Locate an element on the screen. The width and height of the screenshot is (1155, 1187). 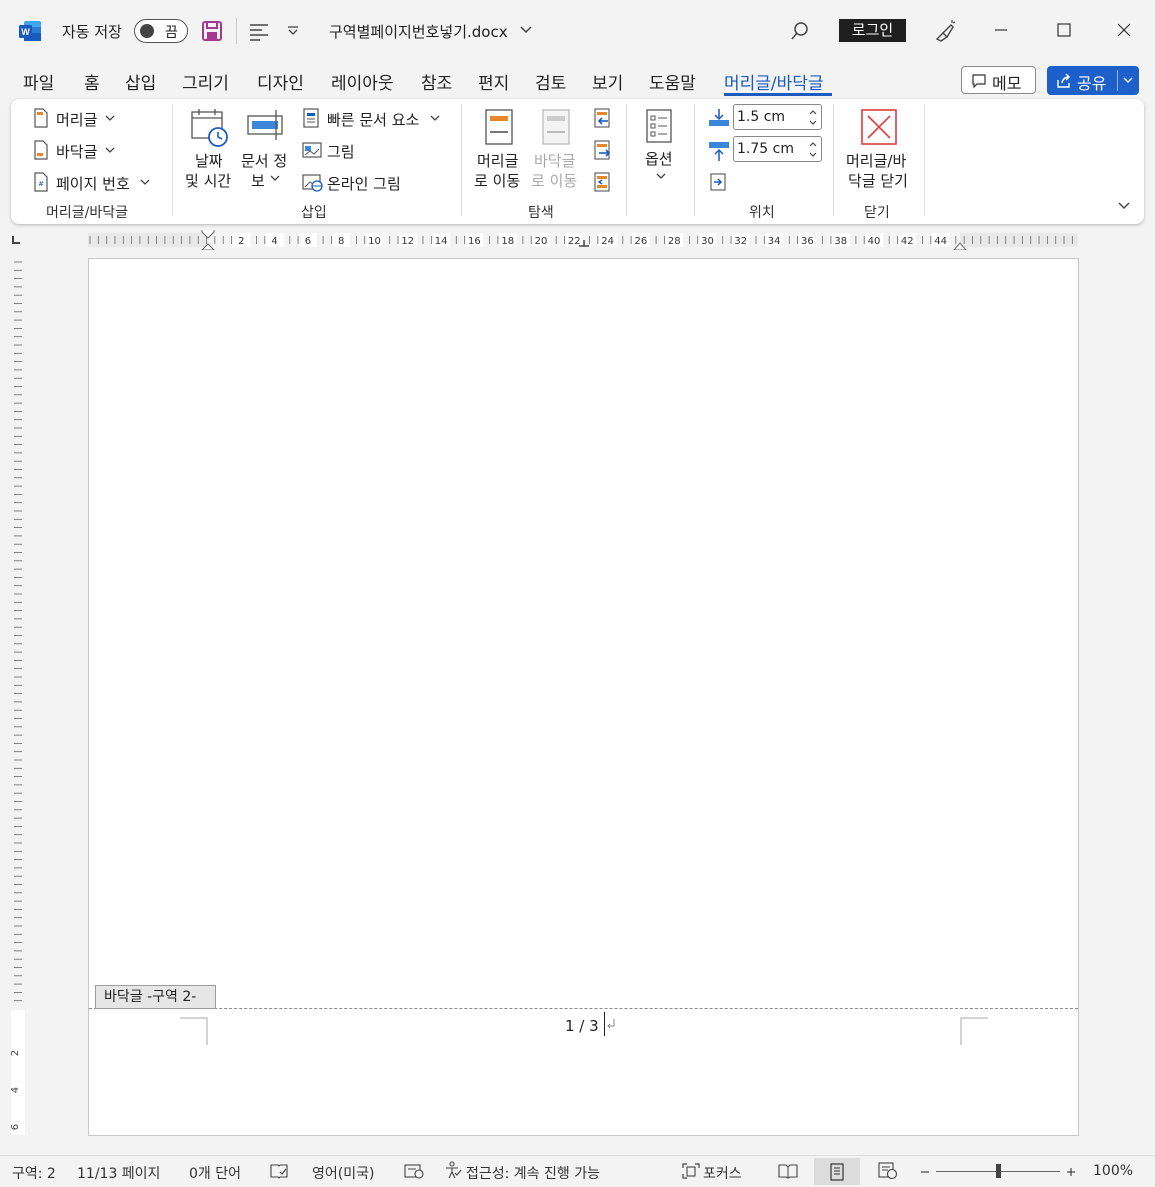
proofing-icon is located at coordinates (279, 1171).